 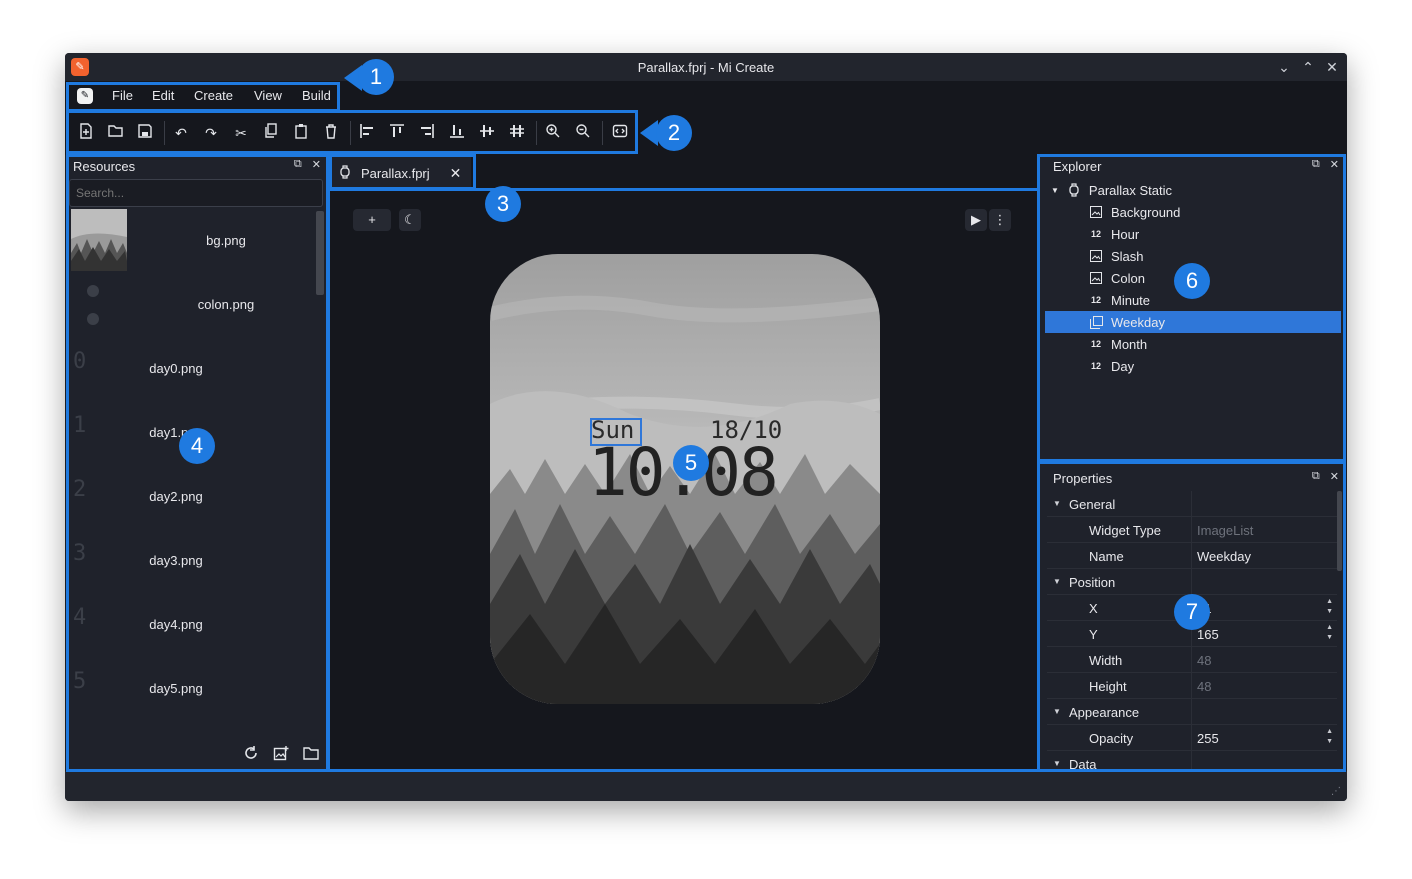 What do you see at coordinates (251, 754) in the screenshot?
I see `reload-icon` at bounding box center [251, 754].